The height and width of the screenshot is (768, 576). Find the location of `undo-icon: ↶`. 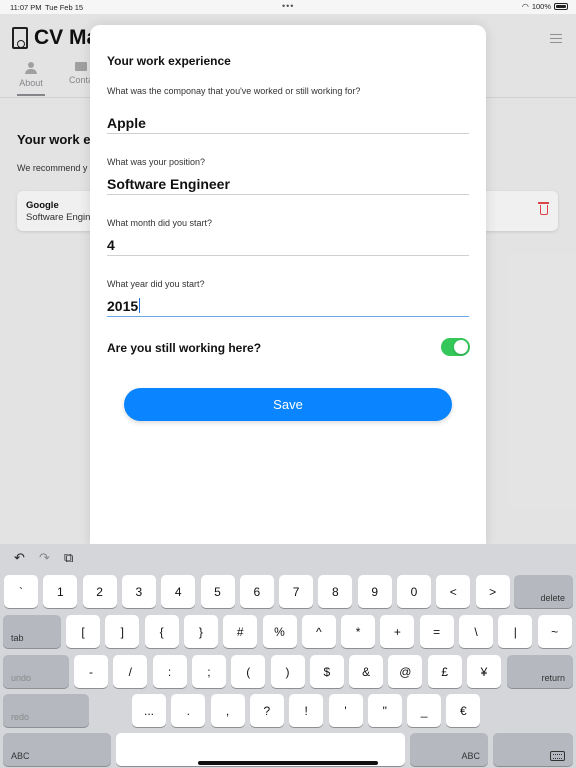

undo-icon: ↶ is located at coordinates (19, 558).